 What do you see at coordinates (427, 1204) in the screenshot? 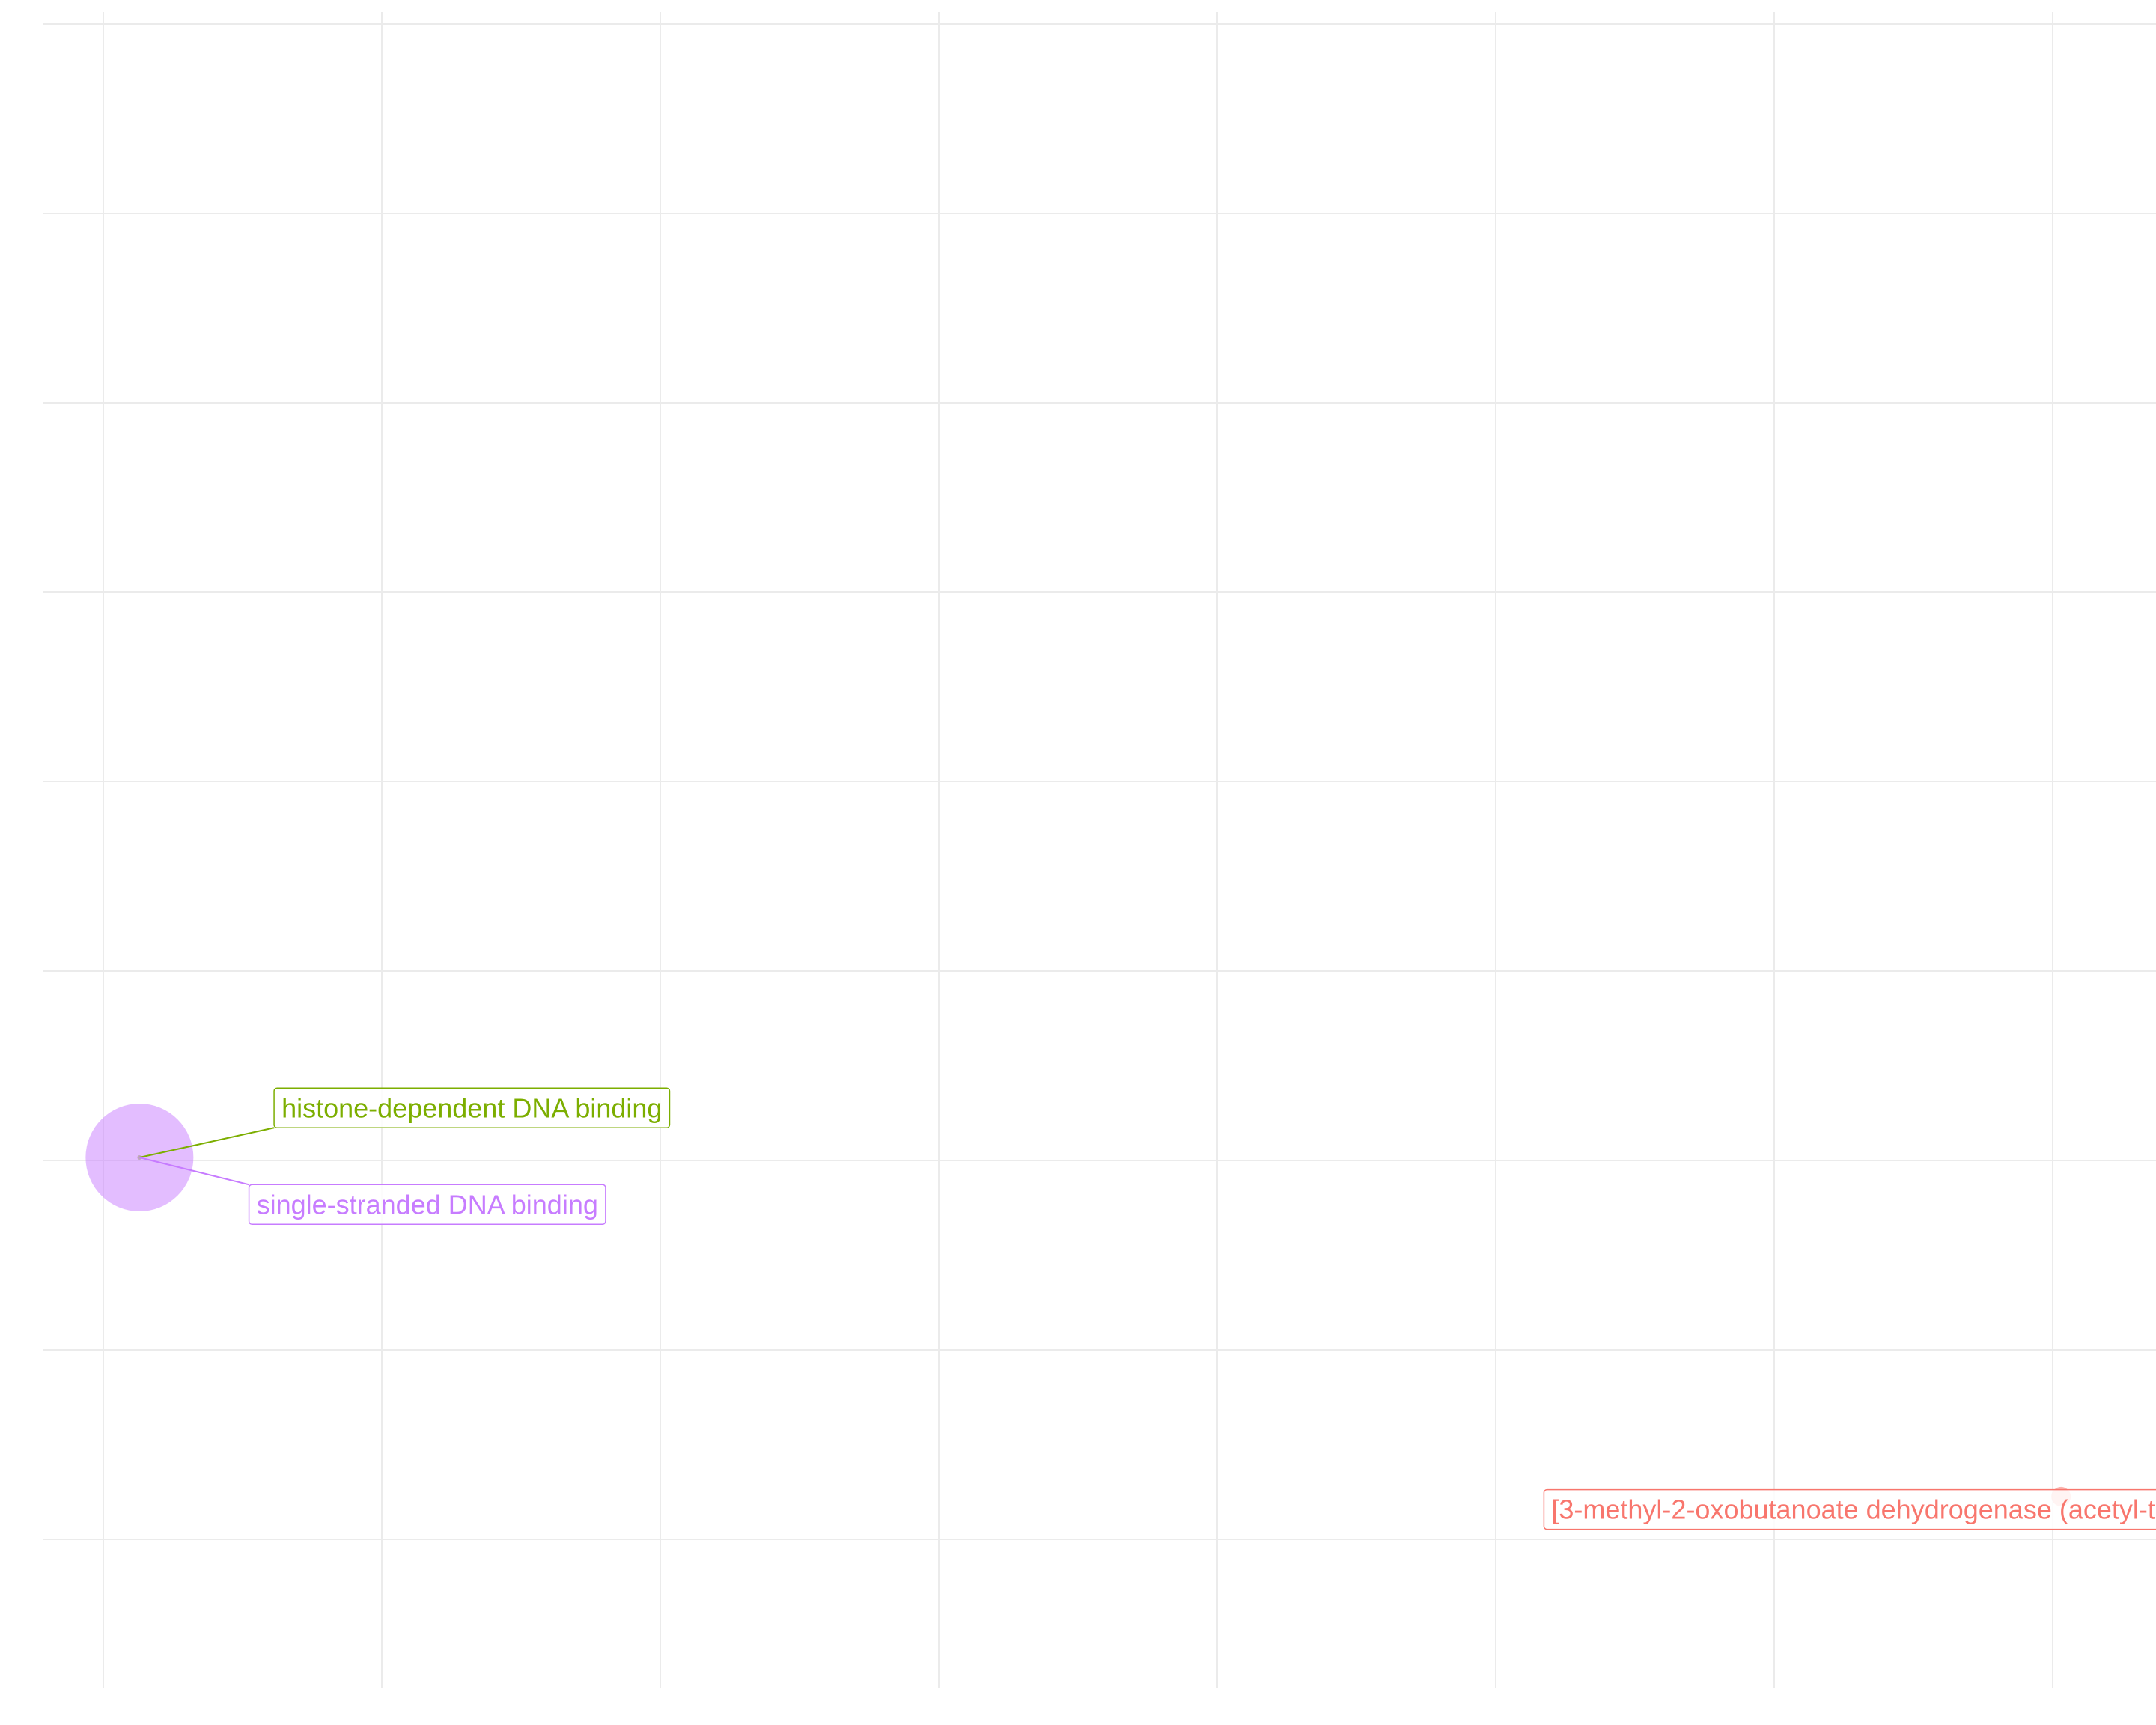
I see `point-label: single-stranded DNA binding` at bounding box center [427, 1204].